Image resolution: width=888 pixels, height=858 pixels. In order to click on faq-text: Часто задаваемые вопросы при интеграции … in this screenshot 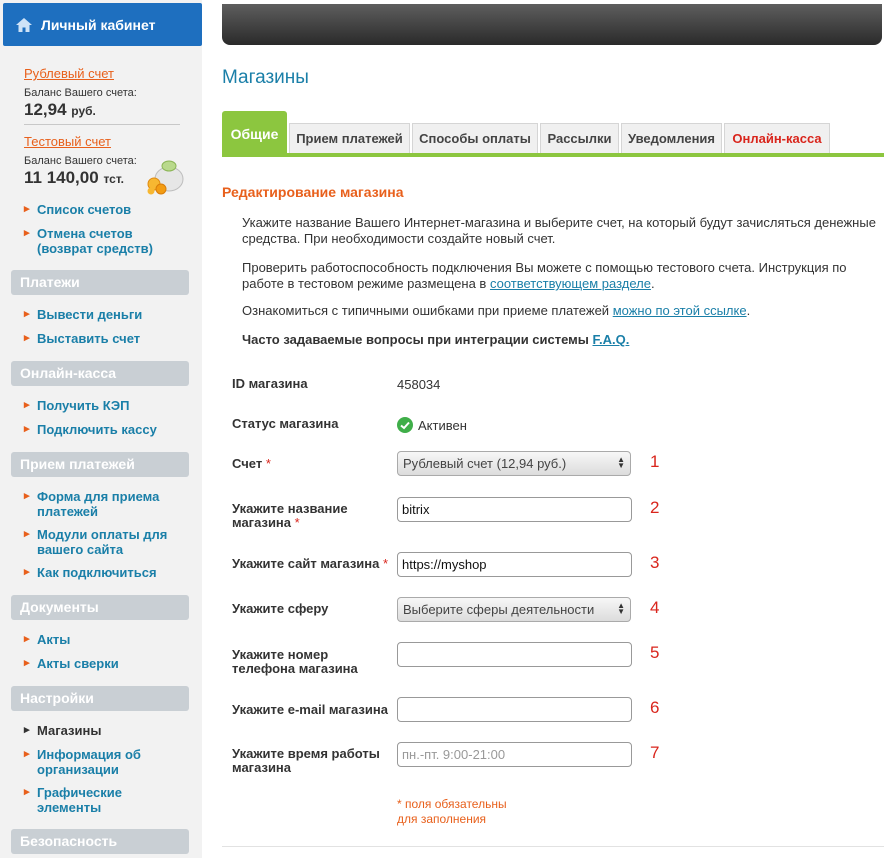, I will do `click(436, 339)`.